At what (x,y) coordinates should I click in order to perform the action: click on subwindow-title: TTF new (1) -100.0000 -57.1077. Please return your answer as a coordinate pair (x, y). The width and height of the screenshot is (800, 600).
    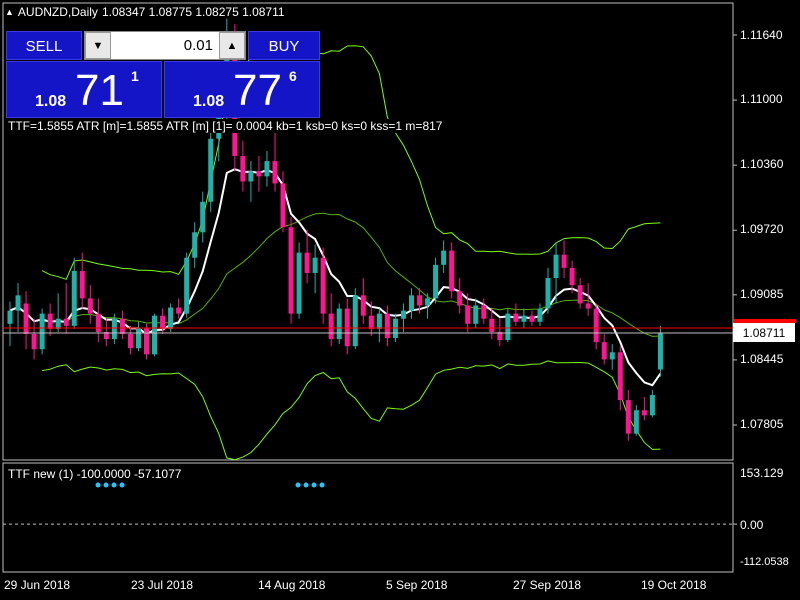
    Looking at the image, I should click on (95, 474).